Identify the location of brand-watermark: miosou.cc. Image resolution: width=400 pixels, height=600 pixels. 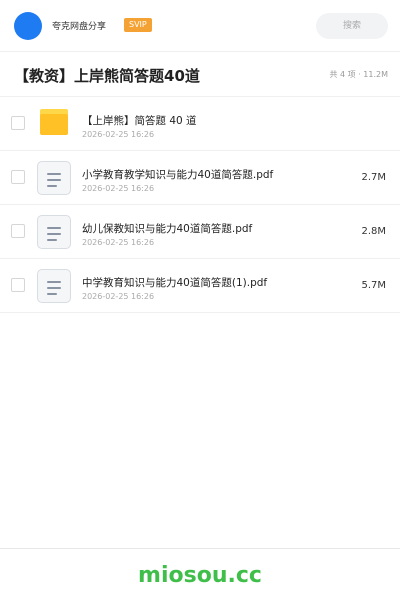
(200, 575).